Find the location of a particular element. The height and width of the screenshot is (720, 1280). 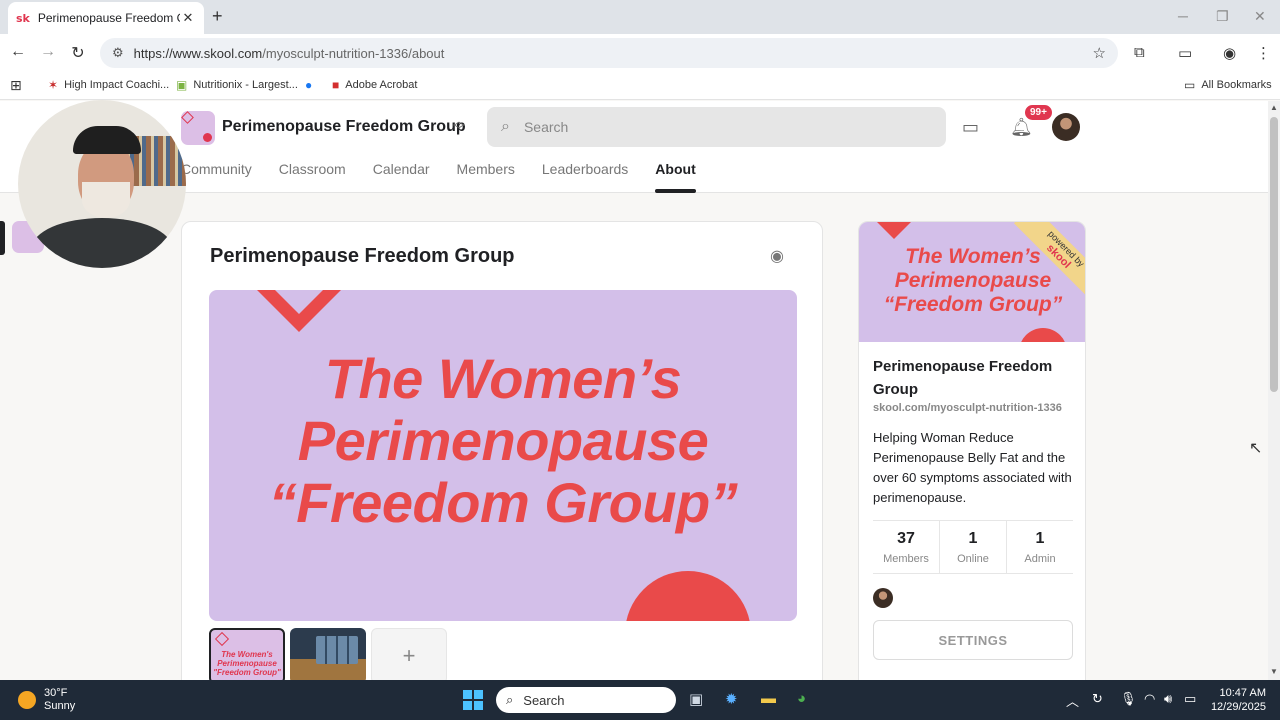

folder-icon: ▭ is located at coordinates (1190, 85).